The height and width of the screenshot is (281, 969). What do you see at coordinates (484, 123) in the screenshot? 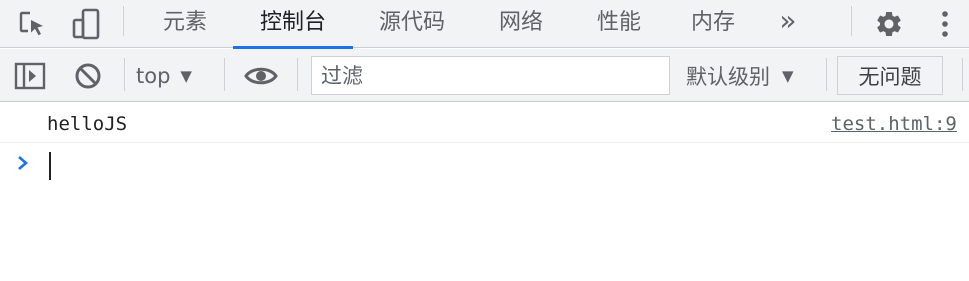
I see `console-message-row: helloJS test.html:9` at bounding box center [484, 123].